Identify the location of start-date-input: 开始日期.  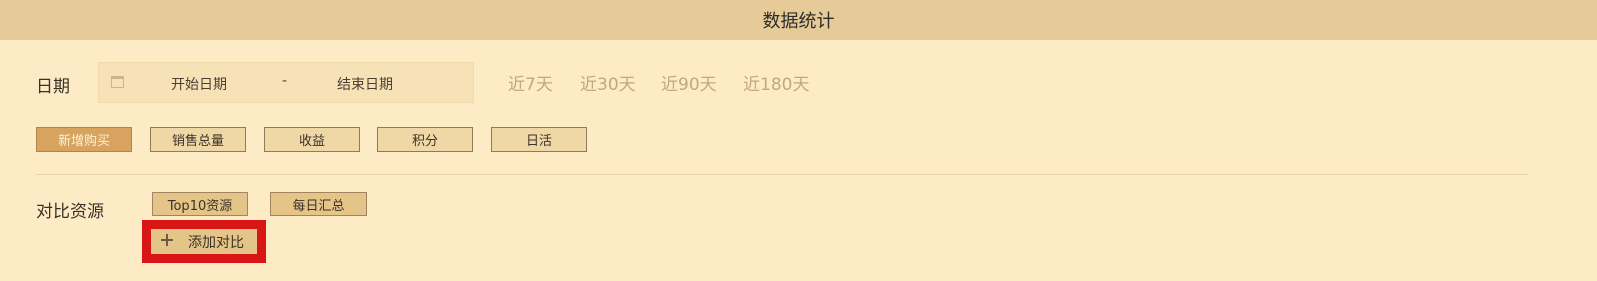
(199, 84).